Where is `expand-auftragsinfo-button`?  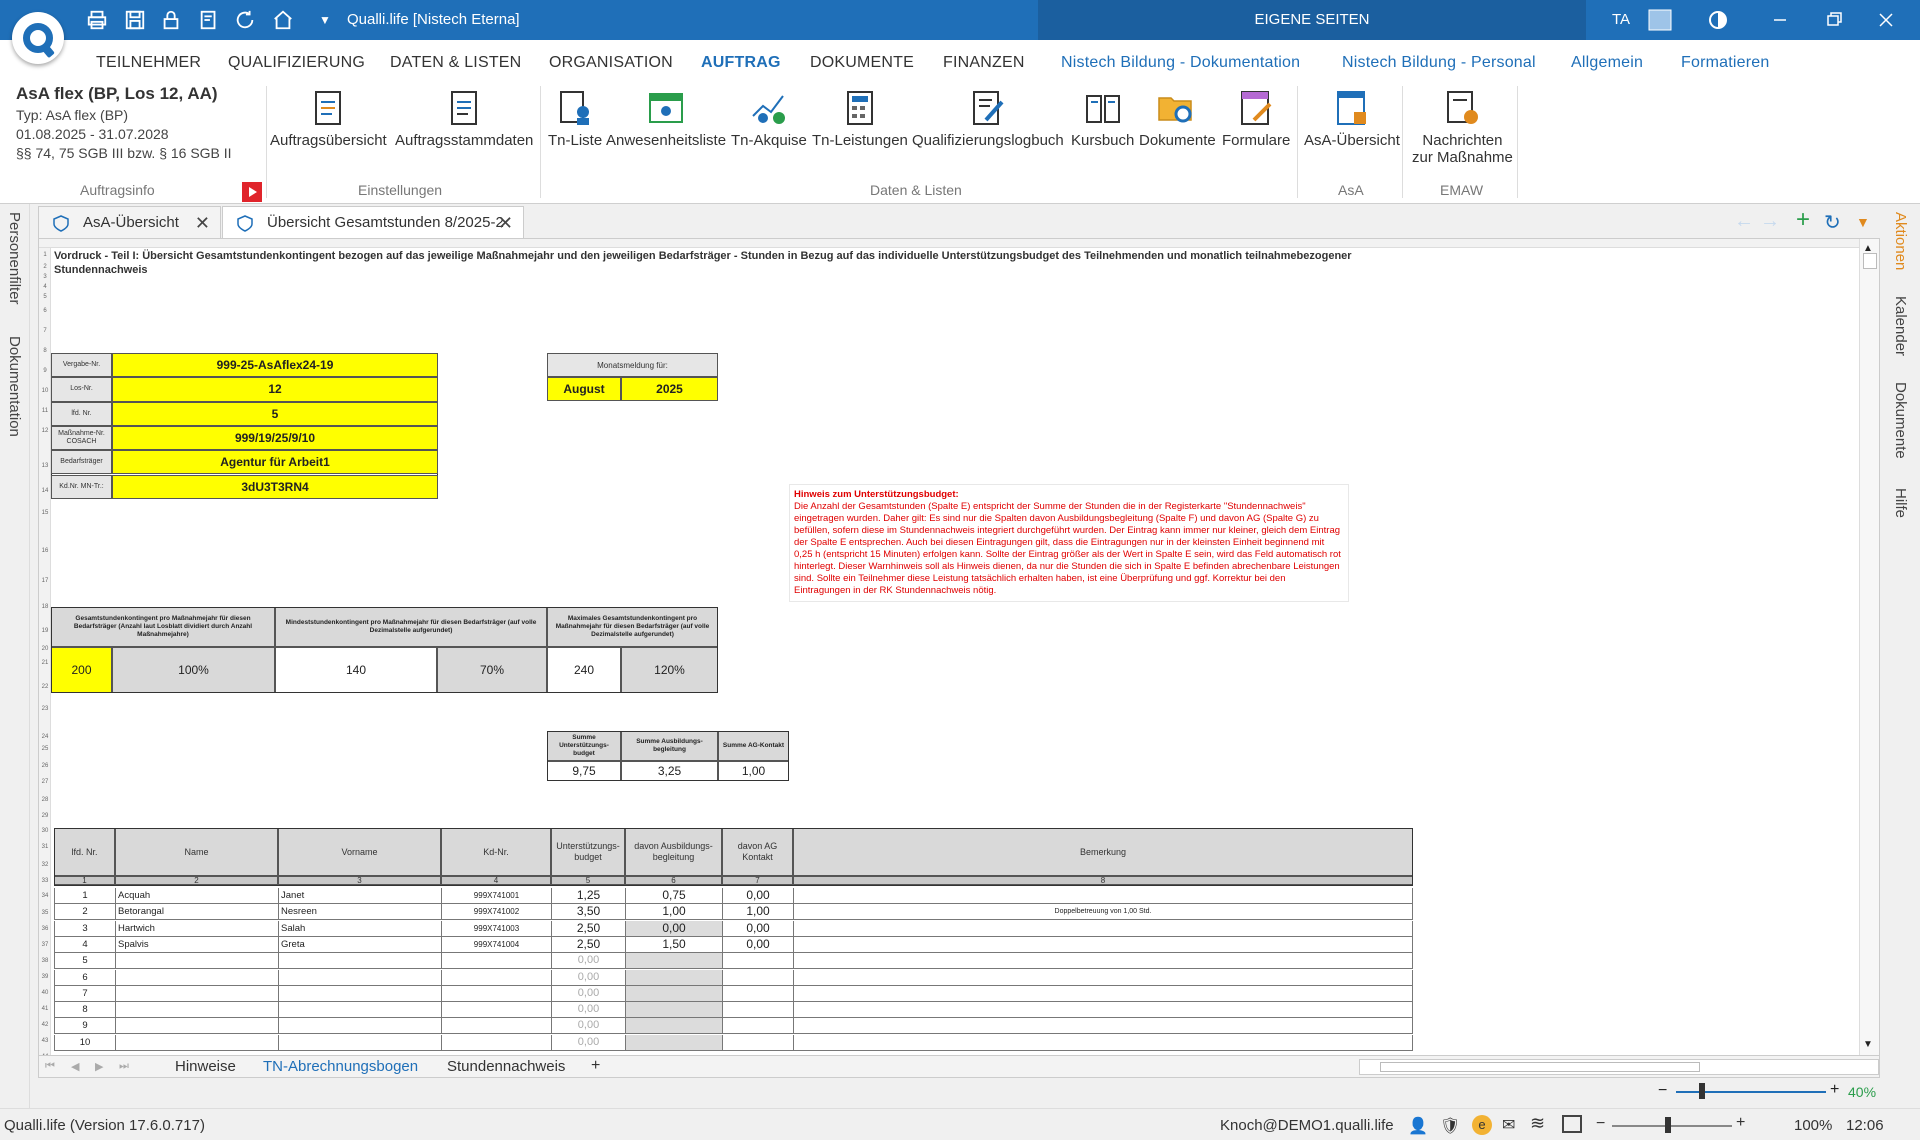 expand-auftragsinfo-button is located at coordinates (252, 192).